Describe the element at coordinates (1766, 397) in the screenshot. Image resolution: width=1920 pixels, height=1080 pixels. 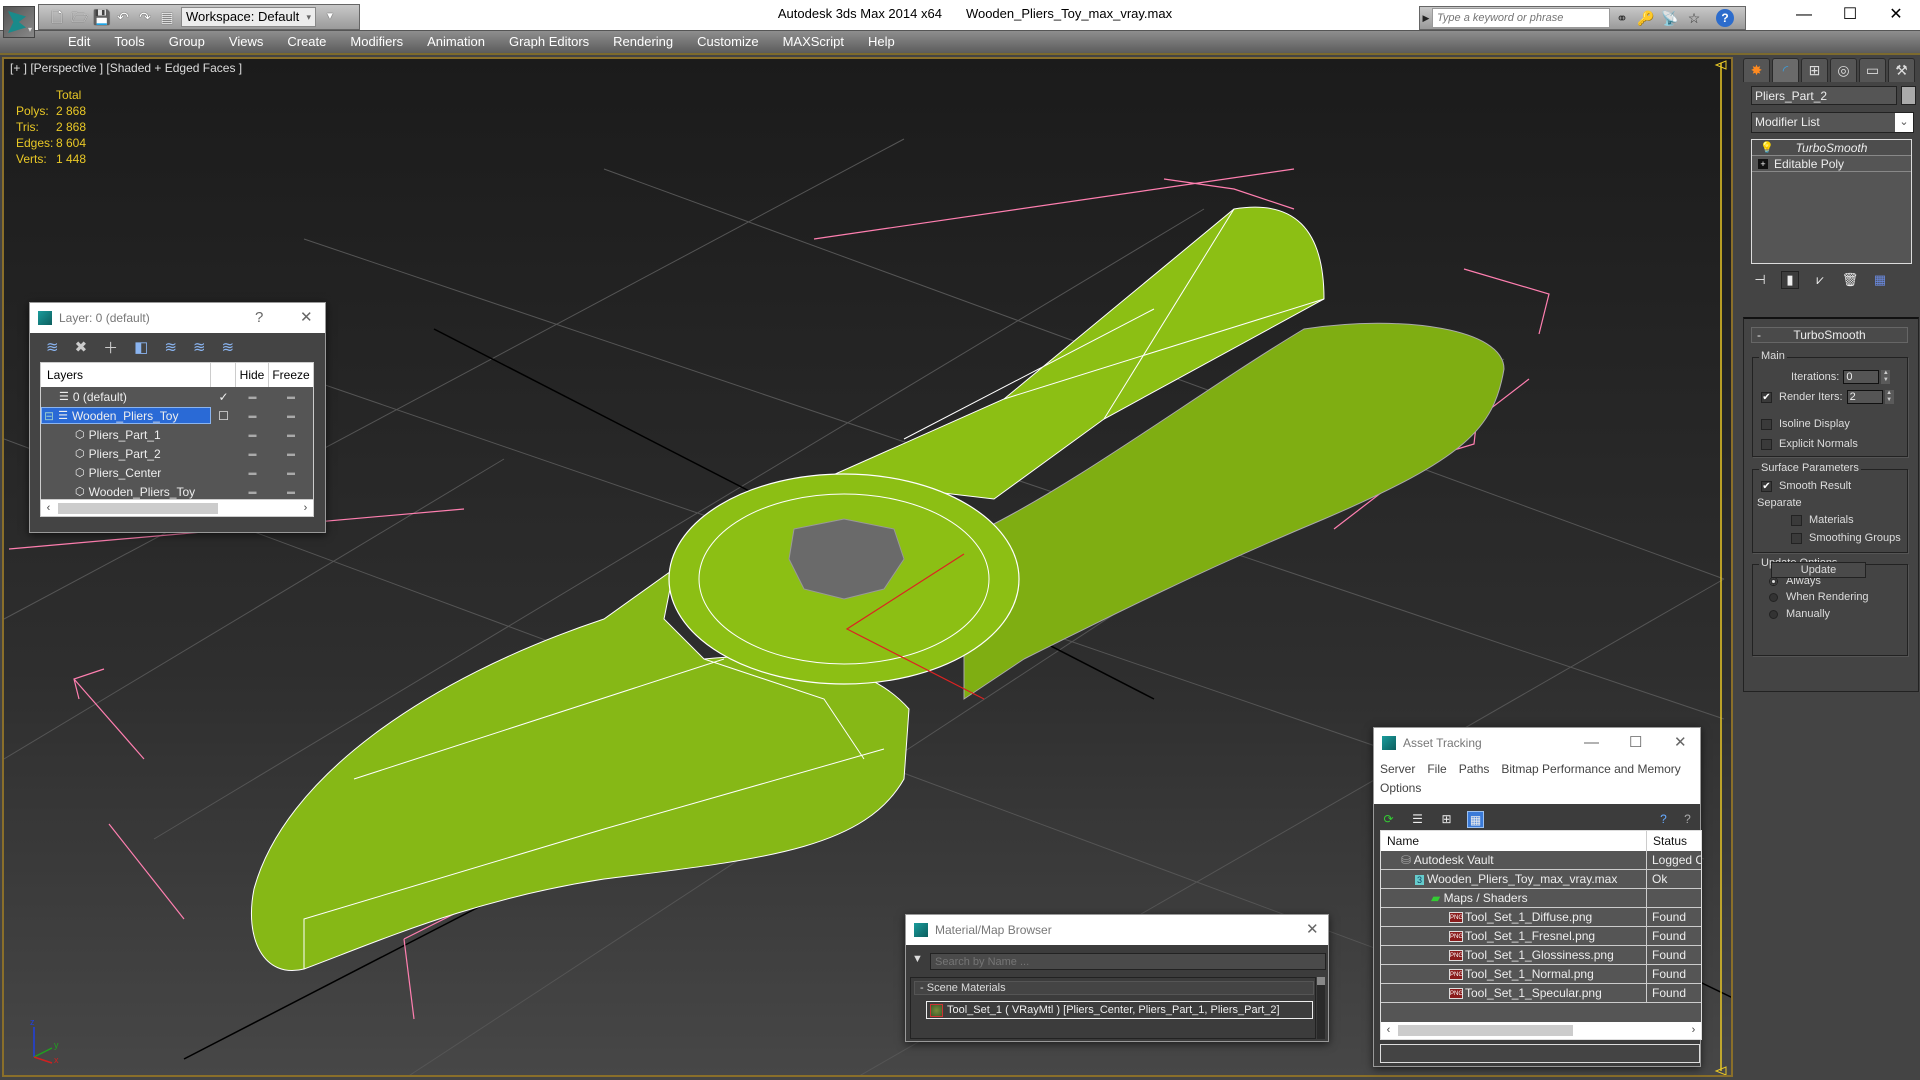
I see `render-iters-checkbox: ✔` at that location.